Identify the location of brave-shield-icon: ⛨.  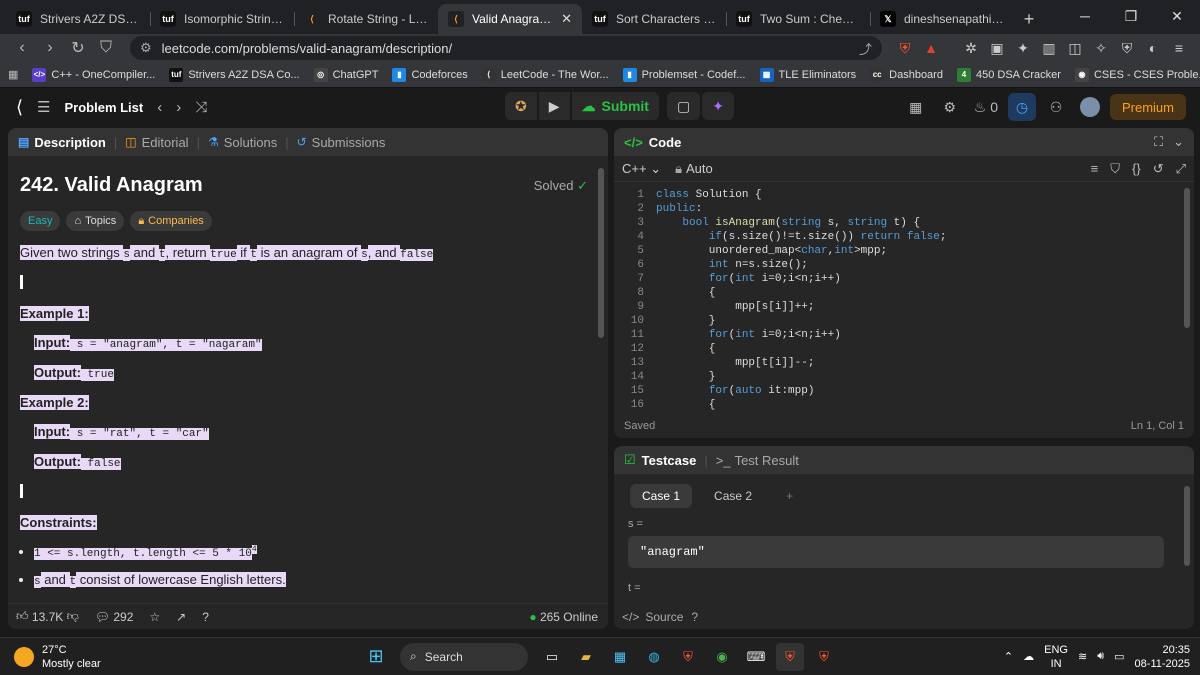
(905, 48).